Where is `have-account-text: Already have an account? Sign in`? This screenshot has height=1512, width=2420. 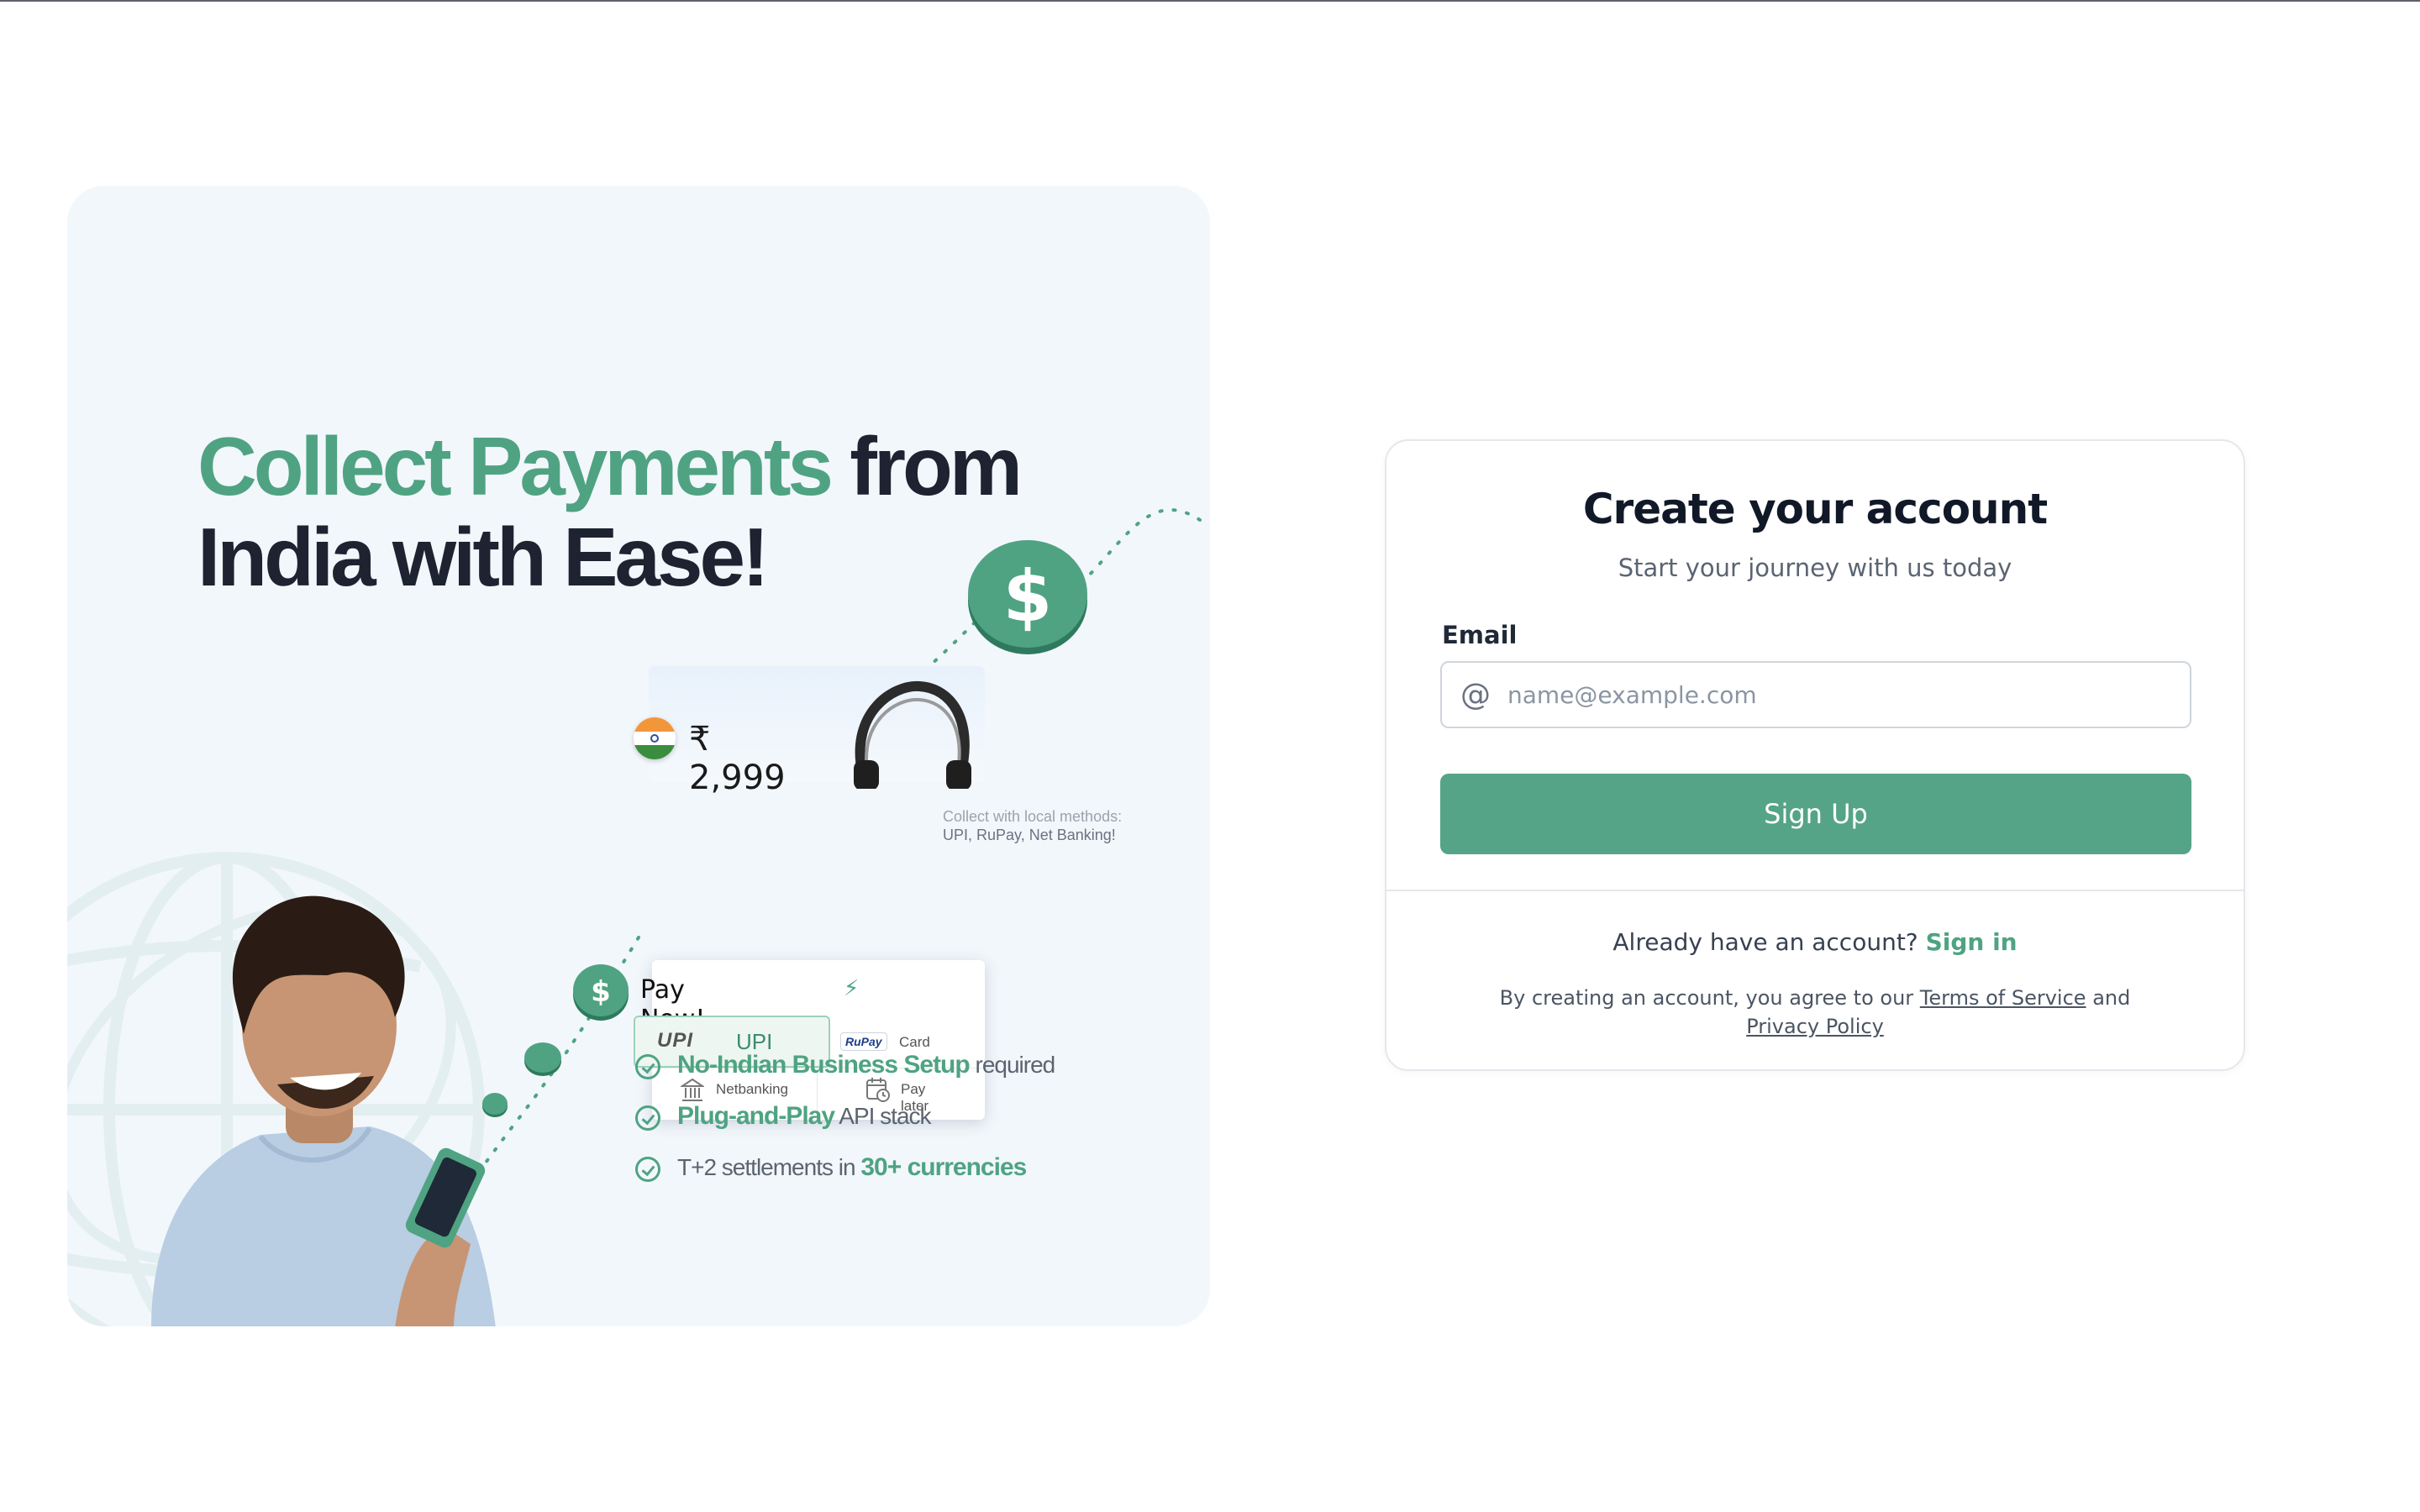
have-account-text: Already have an account? Sign in is located at coordinates (1815, 942).